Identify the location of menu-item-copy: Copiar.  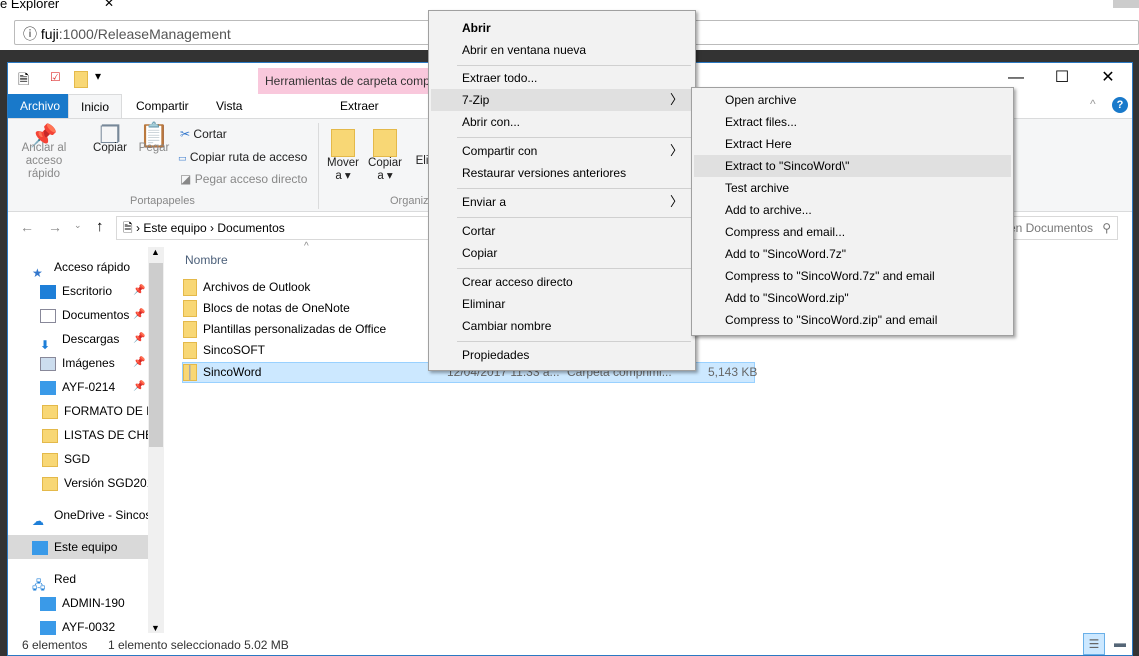
(562, 253).